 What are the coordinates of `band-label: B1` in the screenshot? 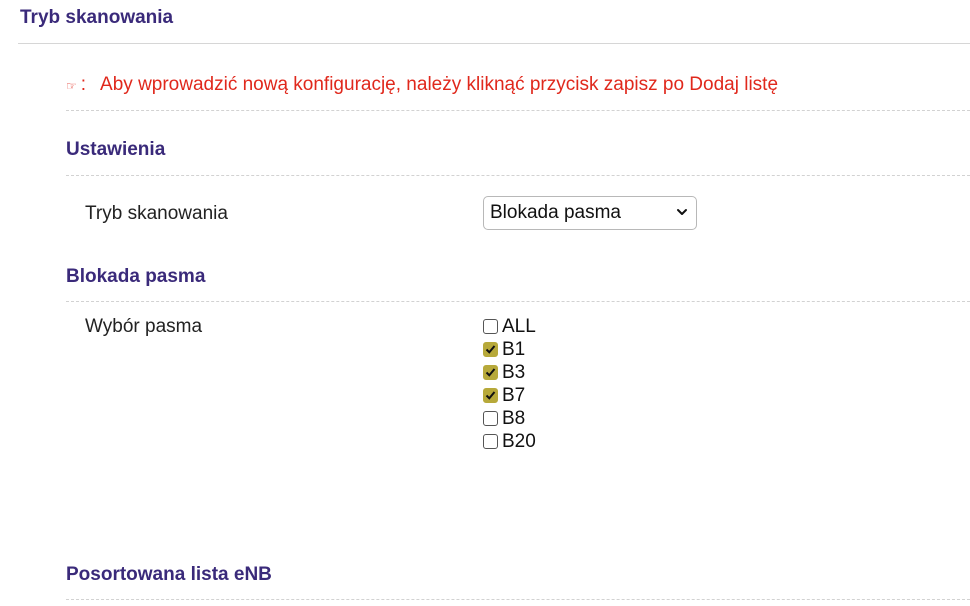 It's located at (514, 349).